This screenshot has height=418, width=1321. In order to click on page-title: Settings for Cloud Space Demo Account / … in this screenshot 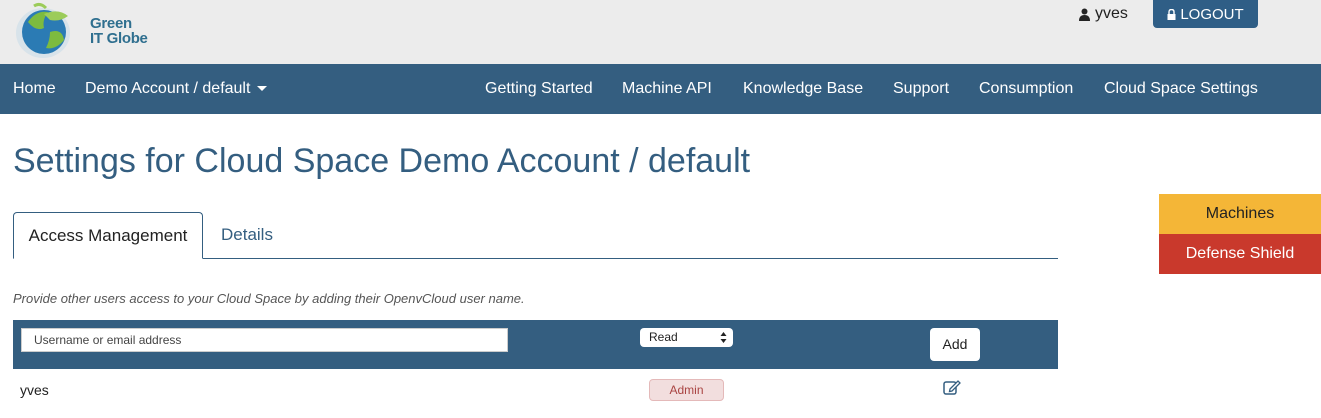, I will do `click(382, 161)`.